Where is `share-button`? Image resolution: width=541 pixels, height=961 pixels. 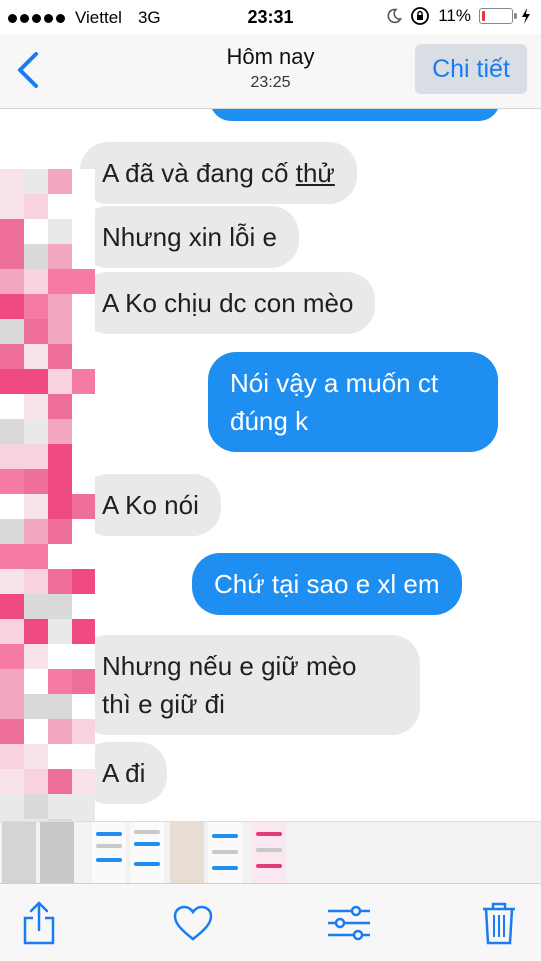
share-button is located at coordinates (39, 923).